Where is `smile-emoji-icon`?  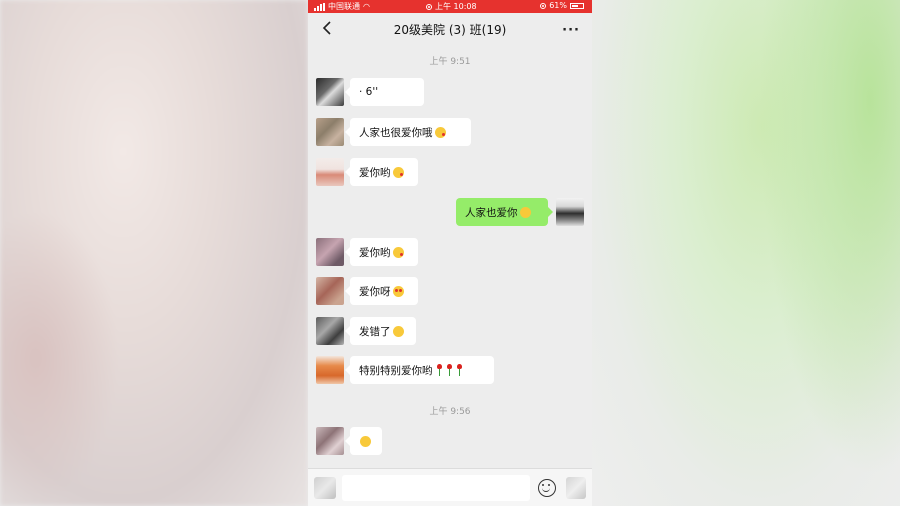
smile-emoji-icon is located at coordinates (525, 212).